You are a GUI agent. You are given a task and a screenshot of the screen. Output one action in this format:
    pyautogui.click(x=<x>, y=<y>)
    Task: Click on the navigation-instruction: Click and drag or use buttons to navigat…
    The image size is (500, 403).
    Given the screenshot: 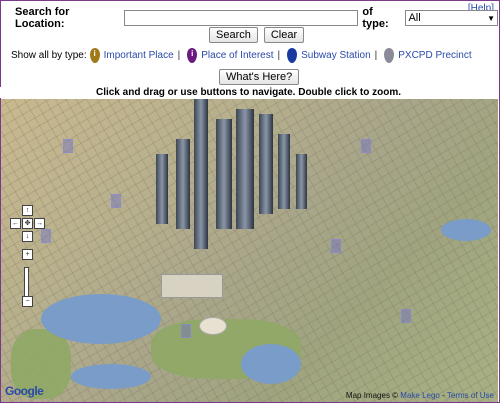 What is the action you would take?
    pyautogui.click(x=248, y=92)
    